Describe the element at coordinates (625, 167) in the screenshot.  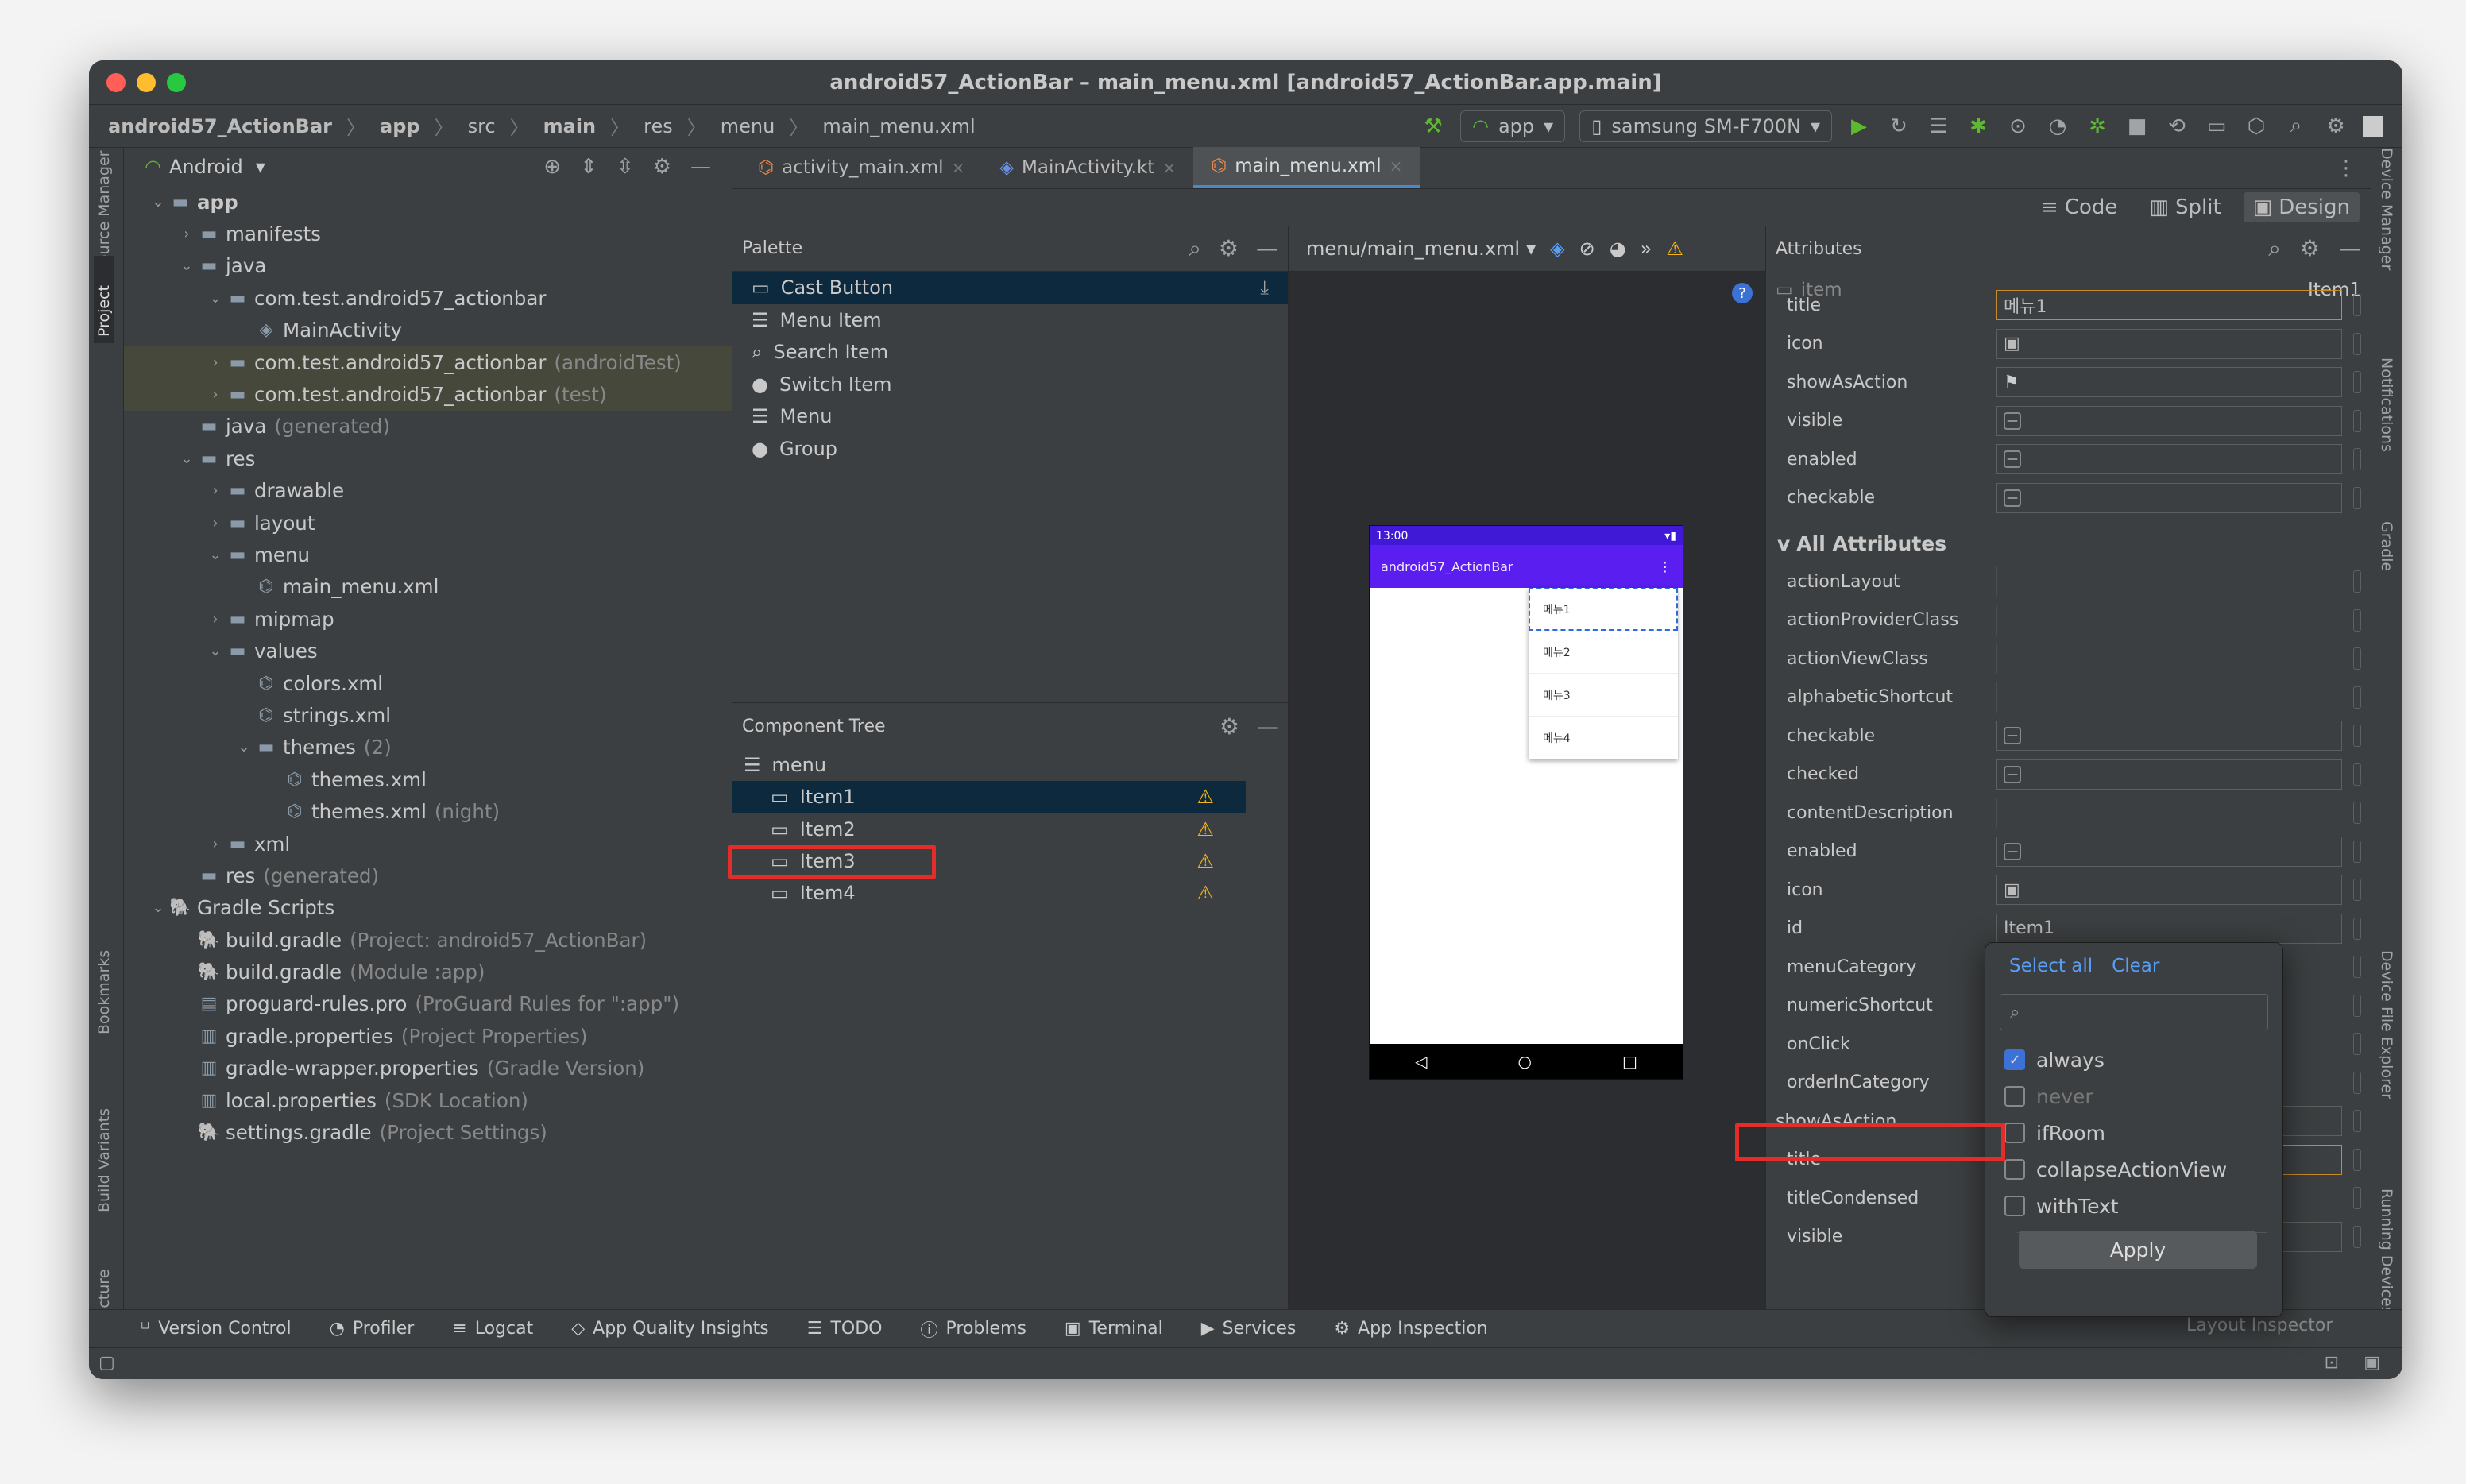
I see `collapse-all-icon: ⇳` at that location.